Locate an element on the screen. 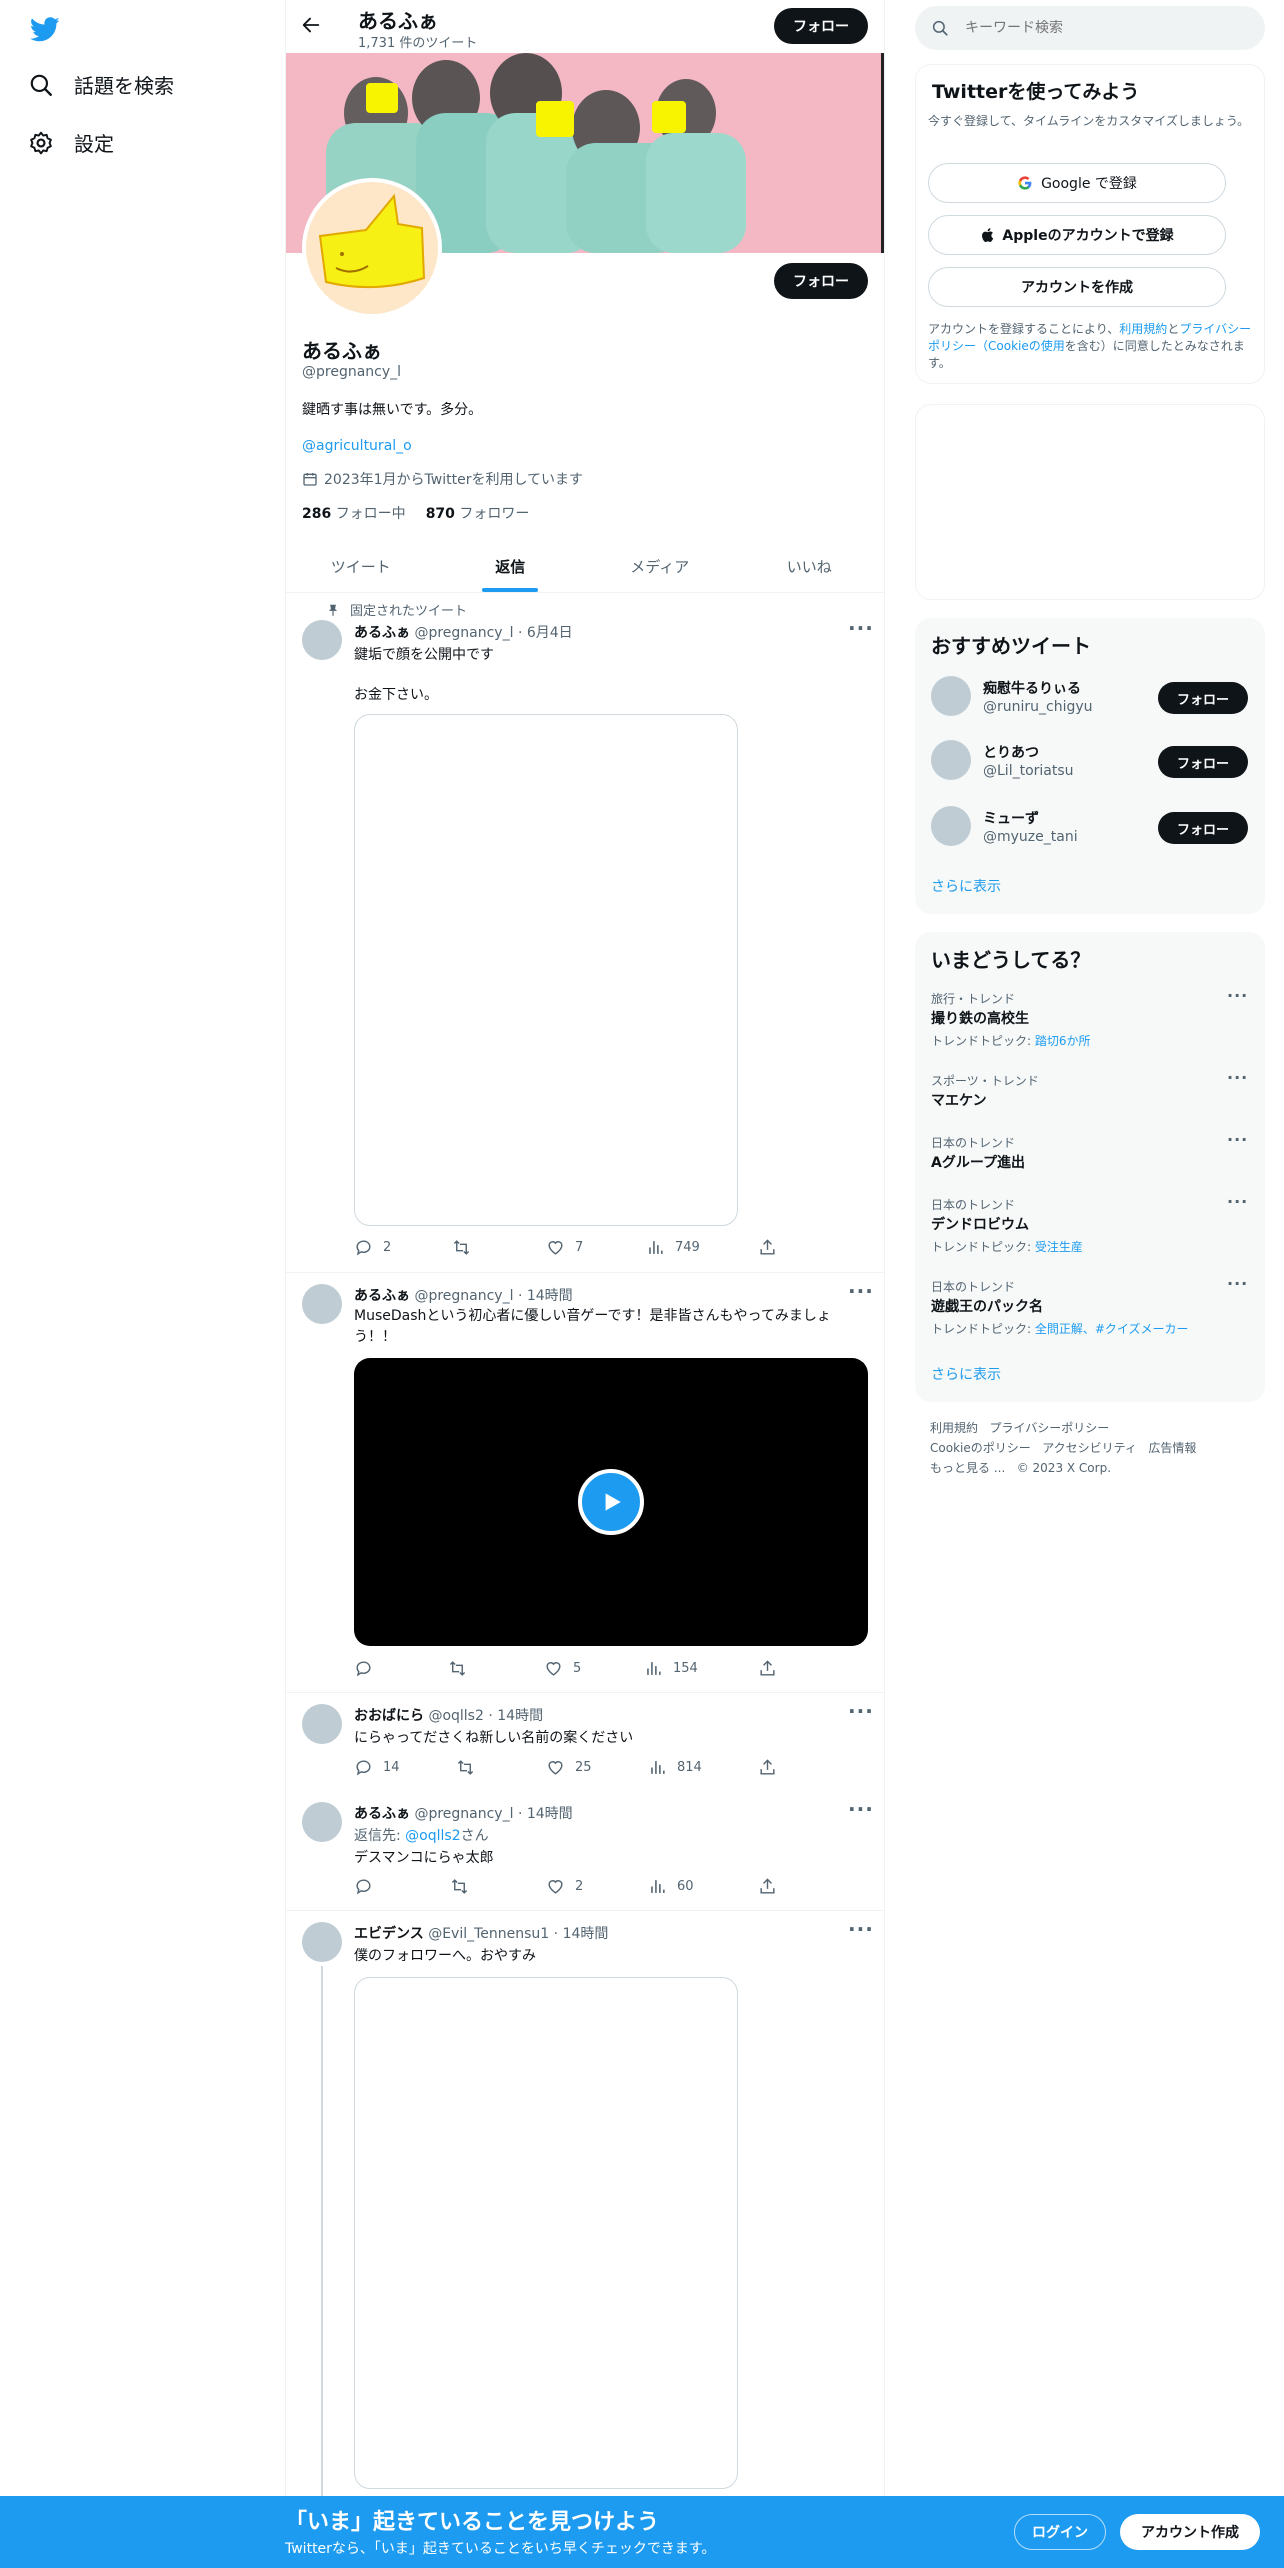  views-action: 814 is located at coordinates (675, 1767).